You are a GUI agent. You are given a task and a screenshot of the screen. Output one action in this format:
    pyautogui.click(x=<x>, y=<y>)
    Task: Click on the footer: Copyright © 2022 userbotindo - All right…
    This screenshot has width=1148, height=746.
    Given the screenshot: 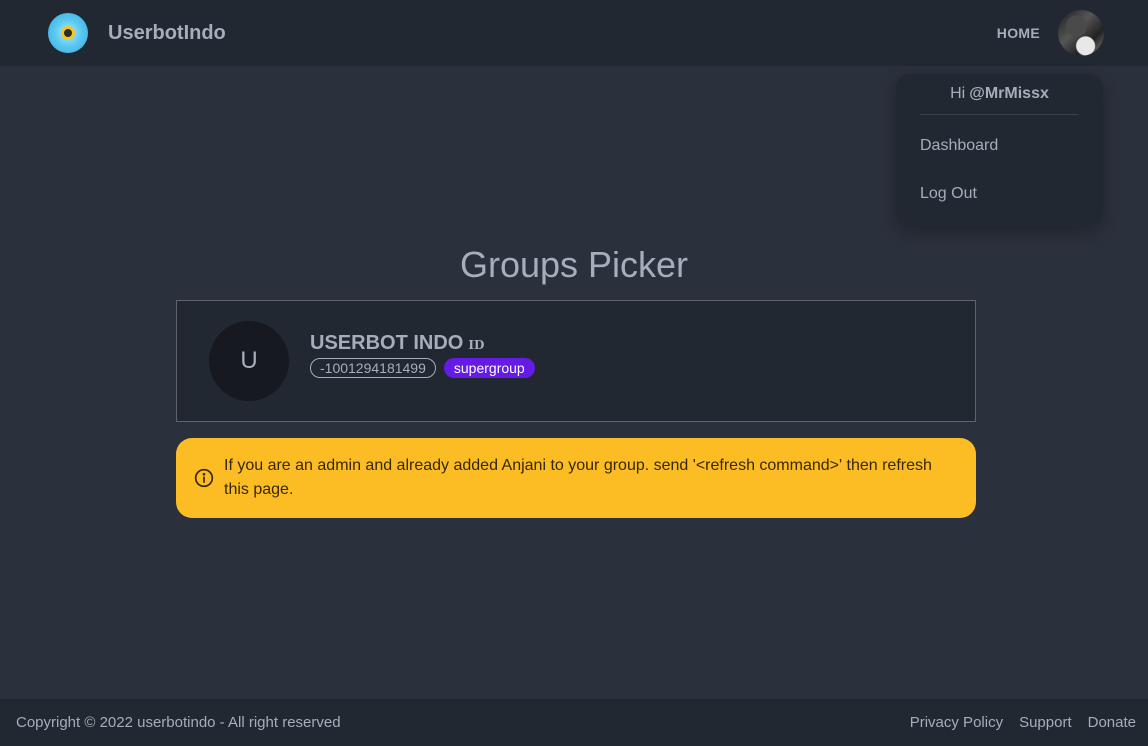 What is the action you would take?
    pyautogui.click(x=574, y=722)
    